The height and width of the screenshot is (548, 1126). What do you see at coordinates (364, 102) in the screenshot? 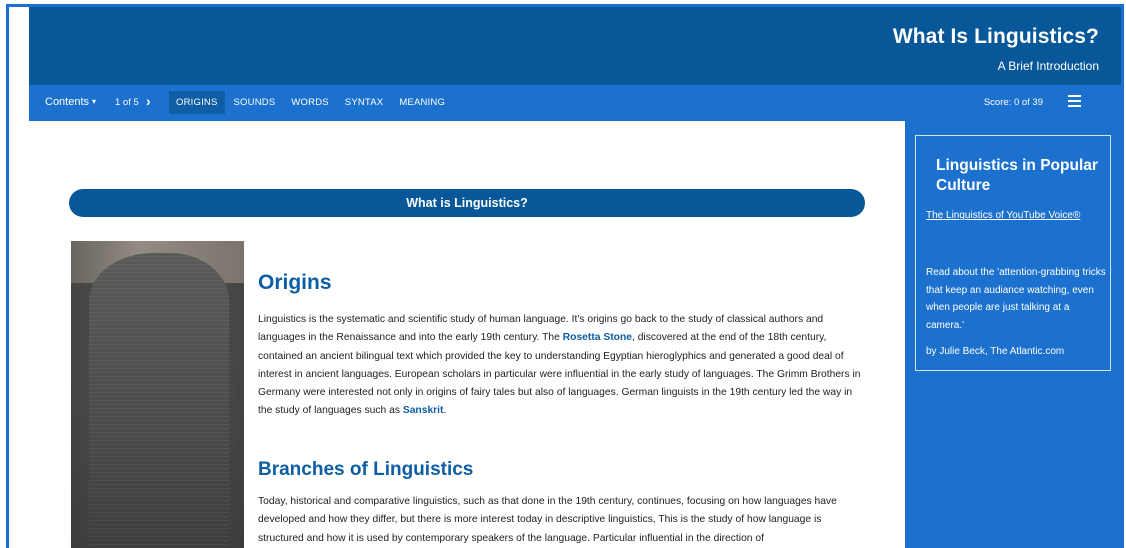
I see `tab-syntax: SYNTAX` at bounding box center [364, 102].